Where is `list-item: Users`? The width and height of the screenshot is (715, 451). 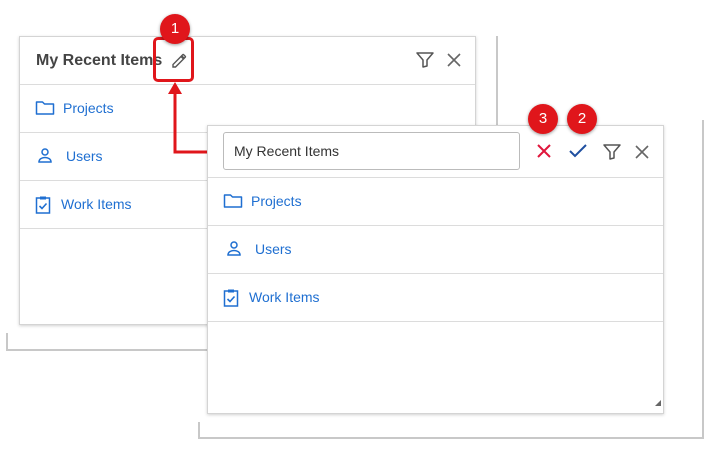
list-item: Users is located at coordinates (435, 250).